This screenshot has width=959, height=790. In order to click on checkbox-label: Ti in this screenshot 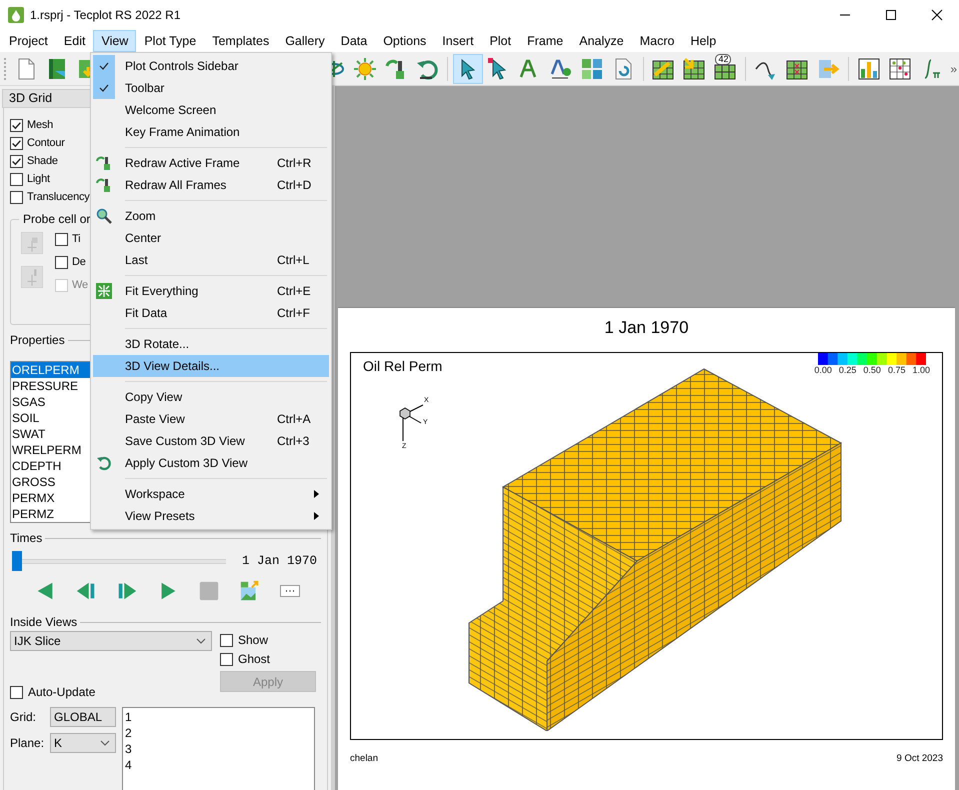, I will do `click(76, 239)`.